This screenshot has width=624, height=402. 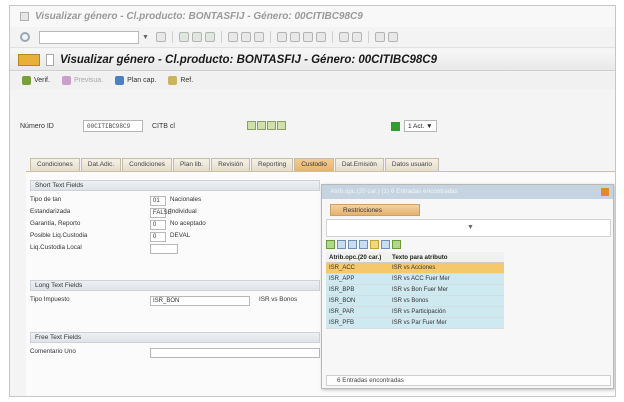 I want to click on row-code: ISR_BON, so click(x=357, y=301).